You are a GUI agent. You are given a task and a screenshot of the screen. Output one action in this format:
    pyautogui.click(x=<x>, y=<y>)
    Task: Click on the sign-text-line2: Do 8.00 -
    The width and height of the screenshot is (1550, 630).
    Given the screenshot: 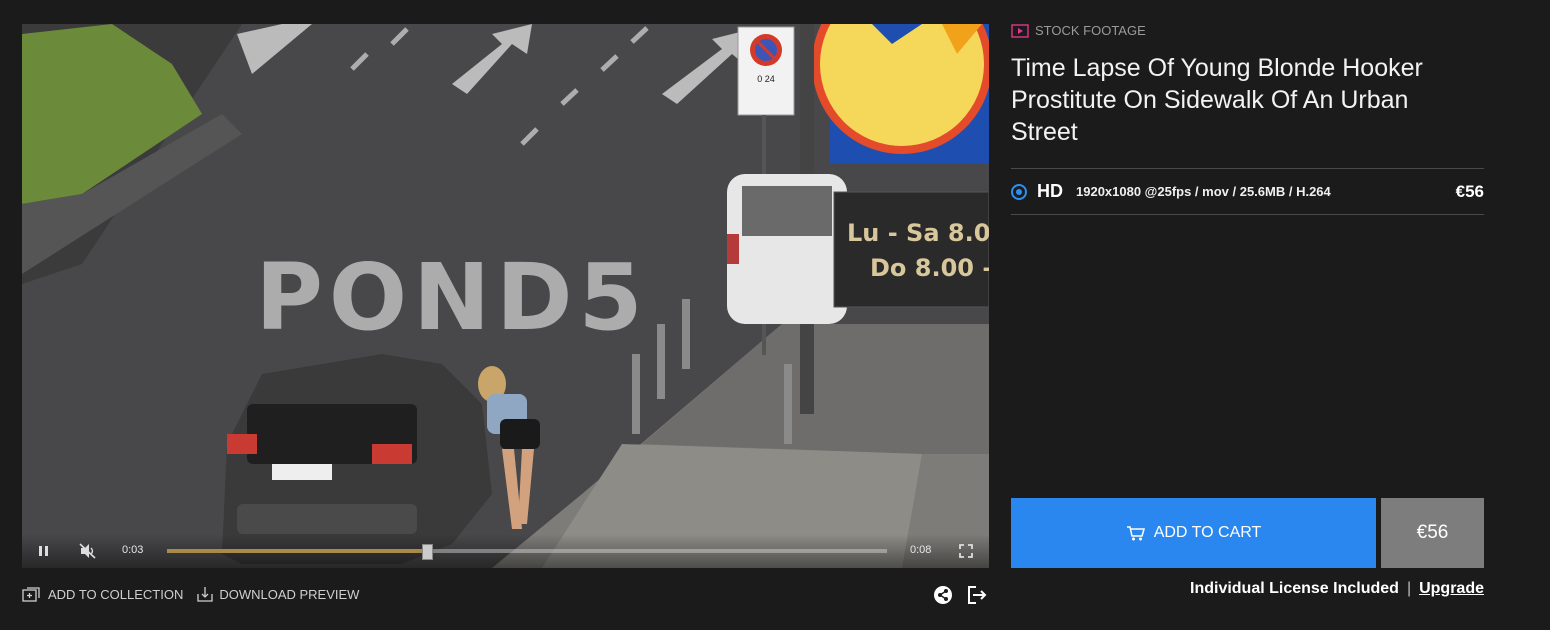 What is the action you would take?
    pyautogui.click(x=929, y=268)
    